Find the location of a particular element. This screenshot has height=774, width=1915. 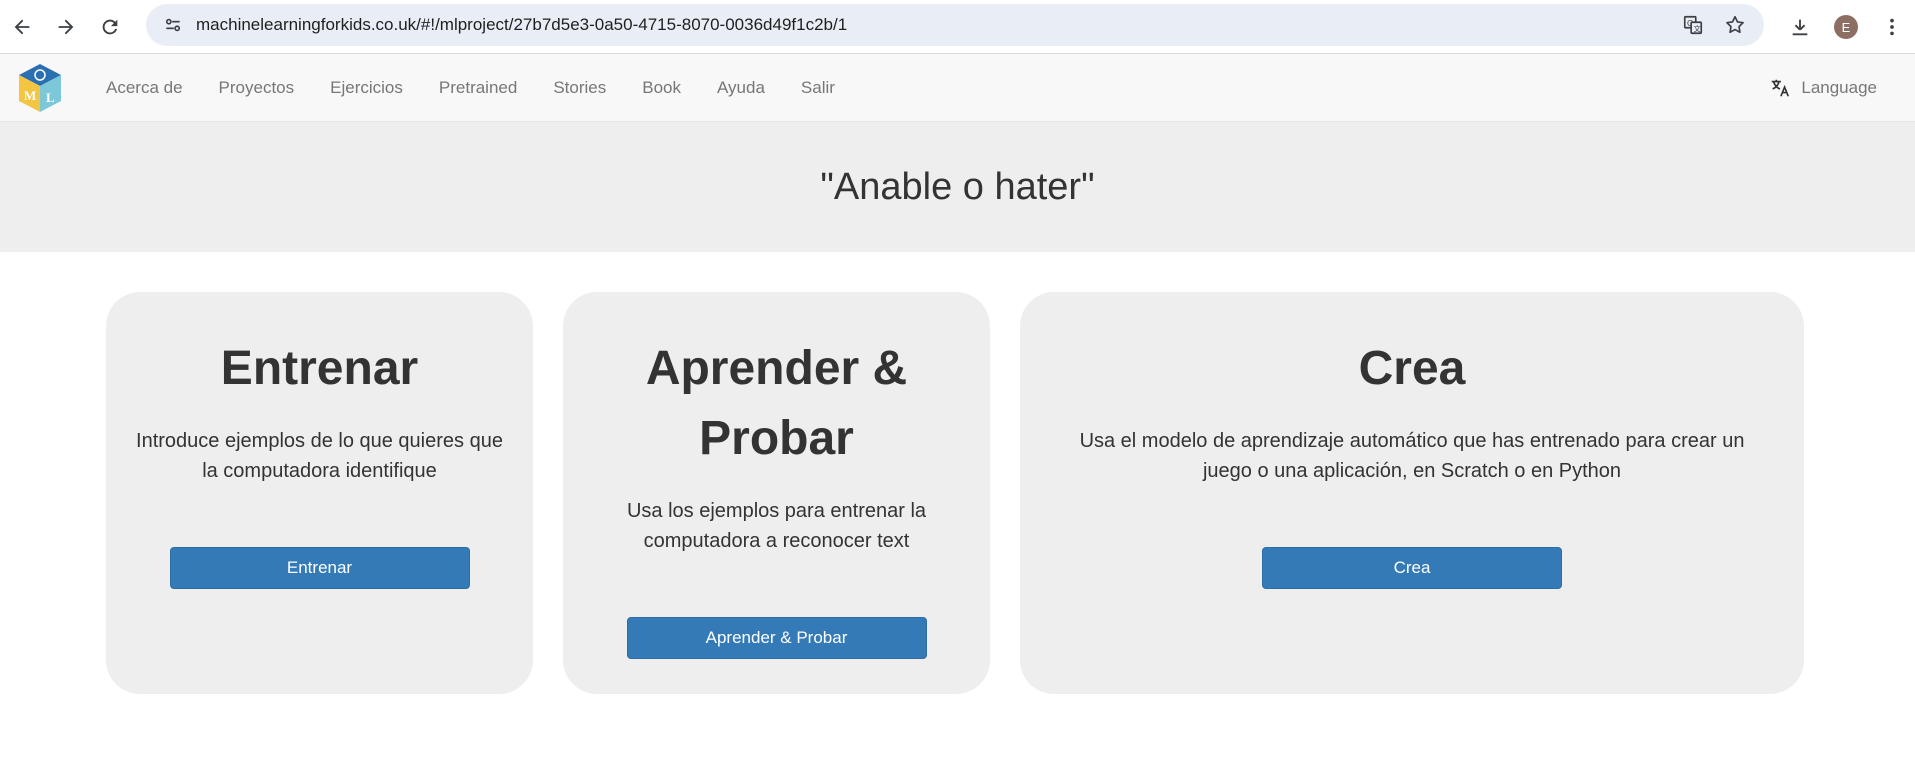

profile-button: E is located at coordinates (1846, 27).